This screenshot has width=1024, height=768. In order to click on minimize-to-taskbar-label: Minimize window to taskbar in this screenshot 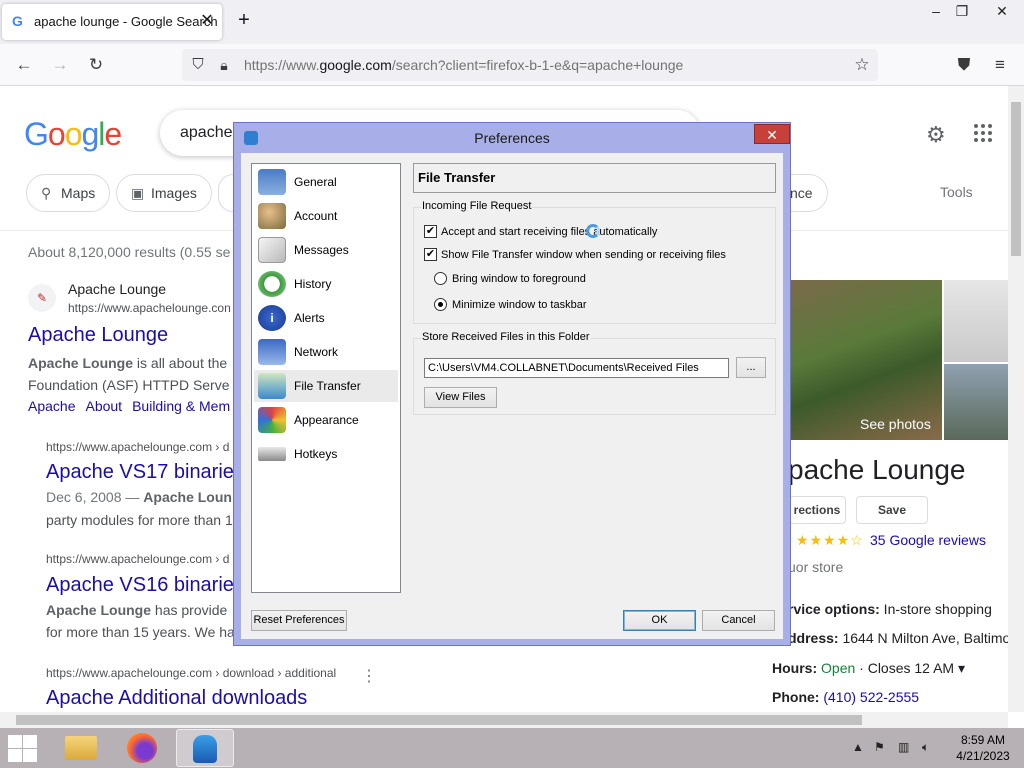, I will do `click(519, 305)`.